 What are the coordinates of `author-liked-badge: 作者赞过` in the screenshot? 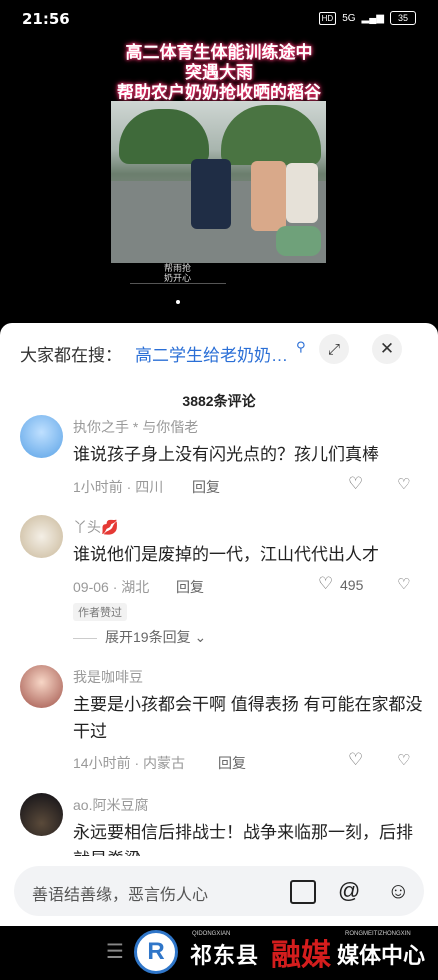 It's located at (100, 612).